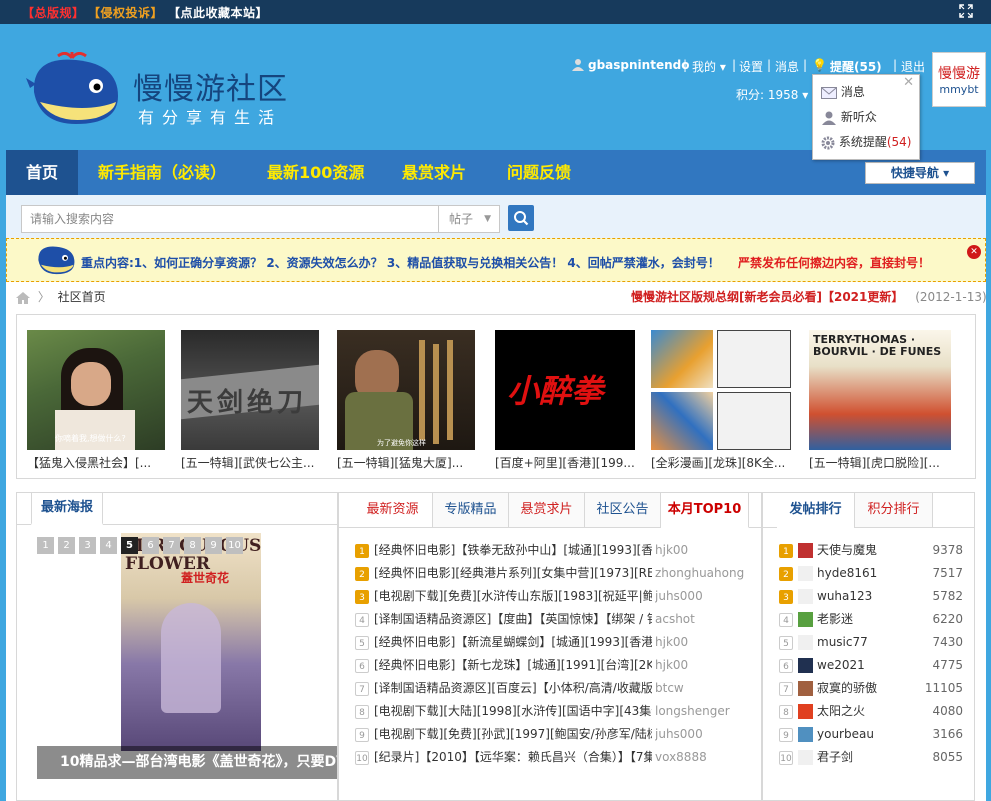  Describe the element at coordinates (171, 545) in the screenshot. I see `poster-page-button: 7` at that location.